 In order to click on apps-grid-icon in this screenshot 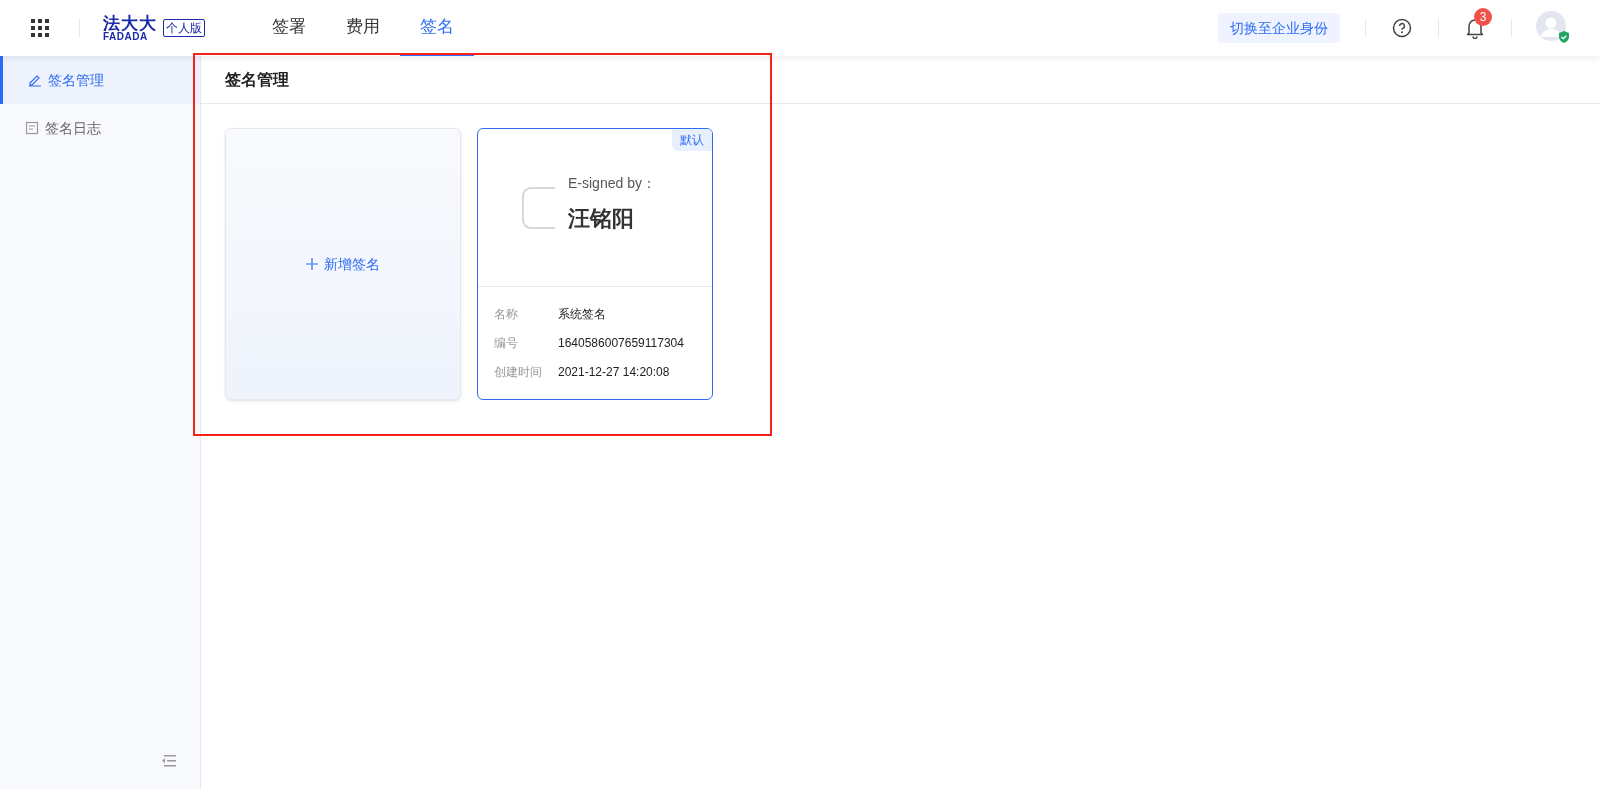, I will do `click(40, 28)`.